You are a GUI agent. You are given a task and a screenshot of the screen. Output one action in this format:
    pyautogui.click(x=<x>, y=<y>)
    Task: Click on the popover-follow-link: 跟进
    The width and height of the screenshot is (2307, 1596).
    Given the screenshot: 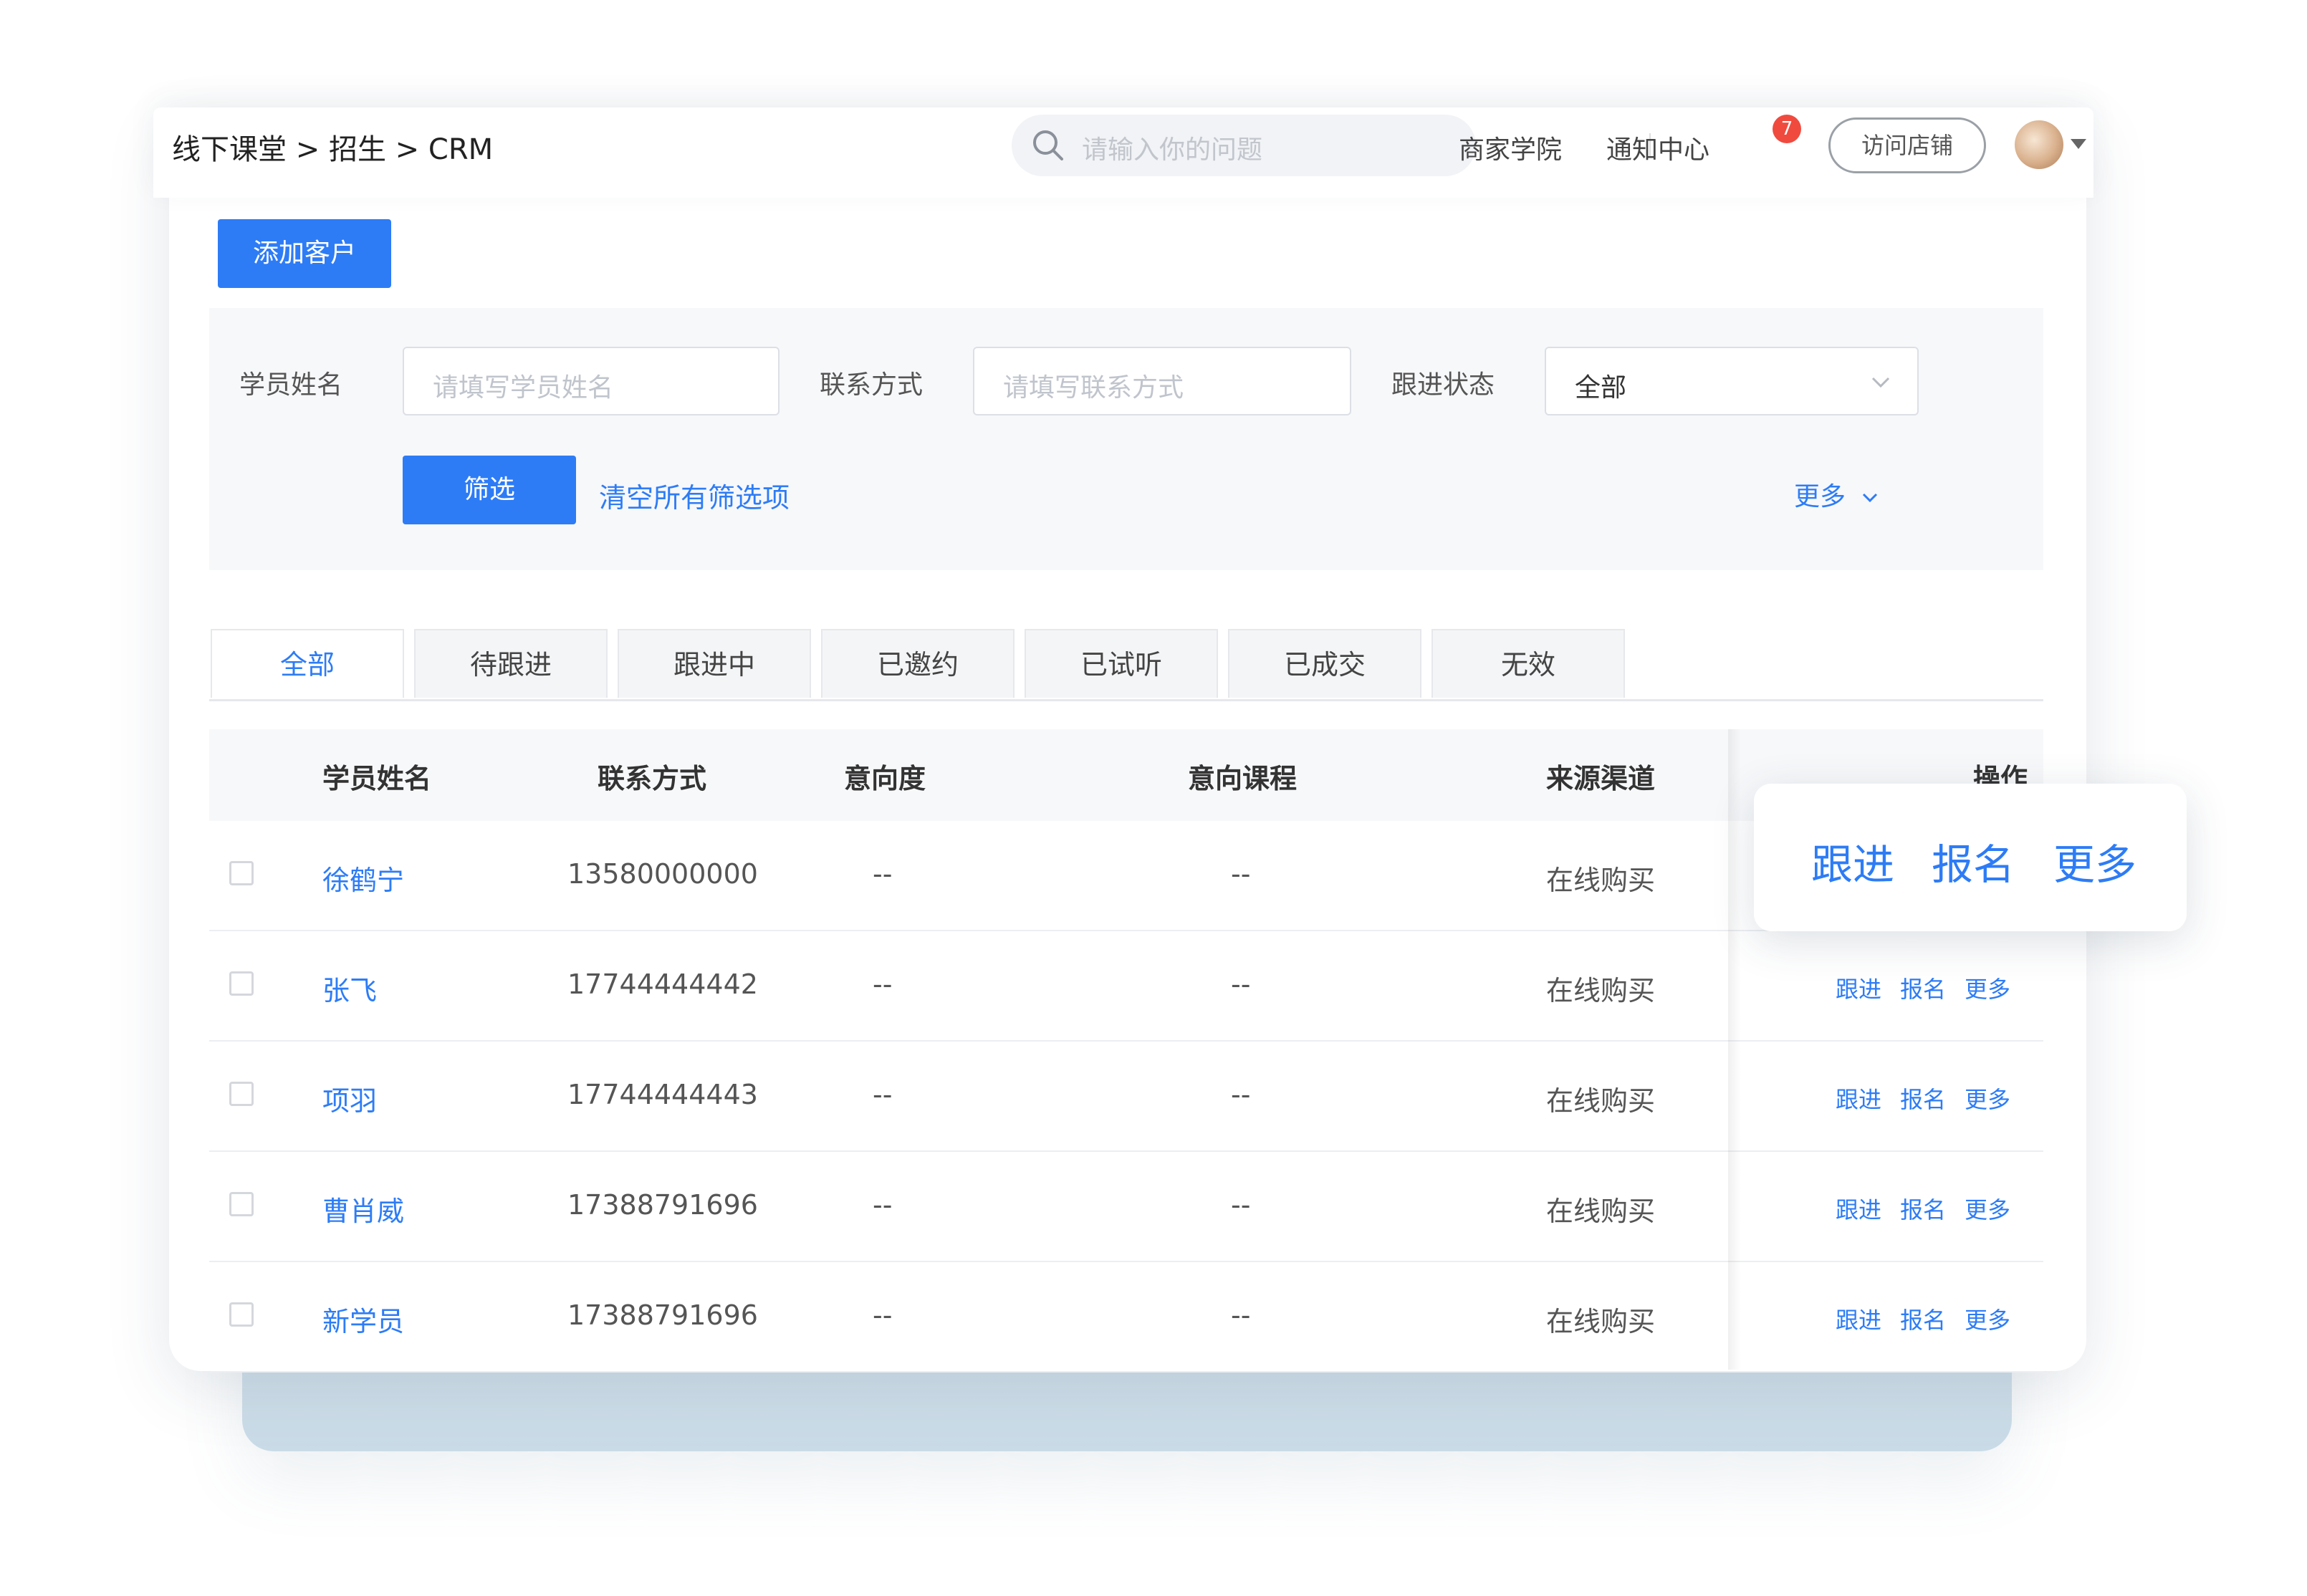 What is the action you would take?
    pyautogui.click(x=1852, y=861)
    